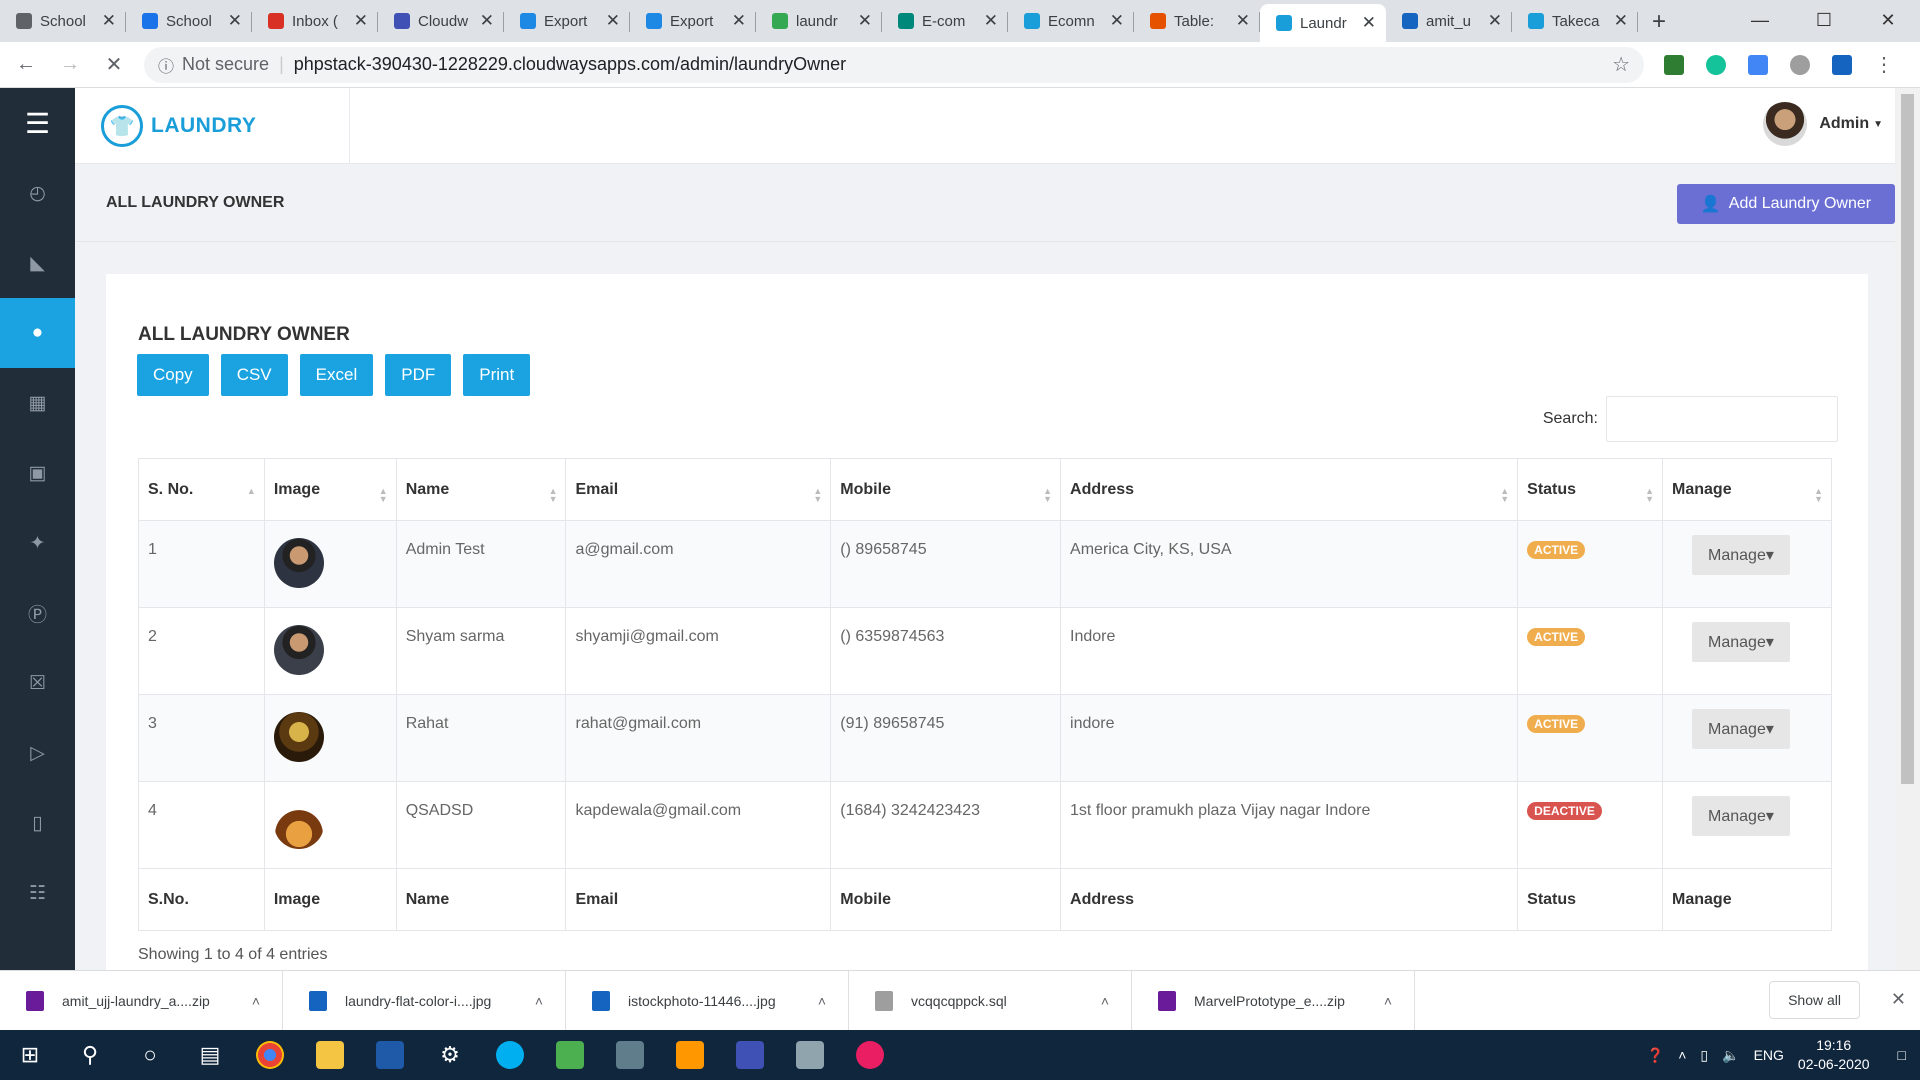 Image resolution: width=1920 pixels, height=1080 pixels. Describe the element at coordinates (1823, 124) in the screenshot. I see `user-menu: Admin ▼` at that location.